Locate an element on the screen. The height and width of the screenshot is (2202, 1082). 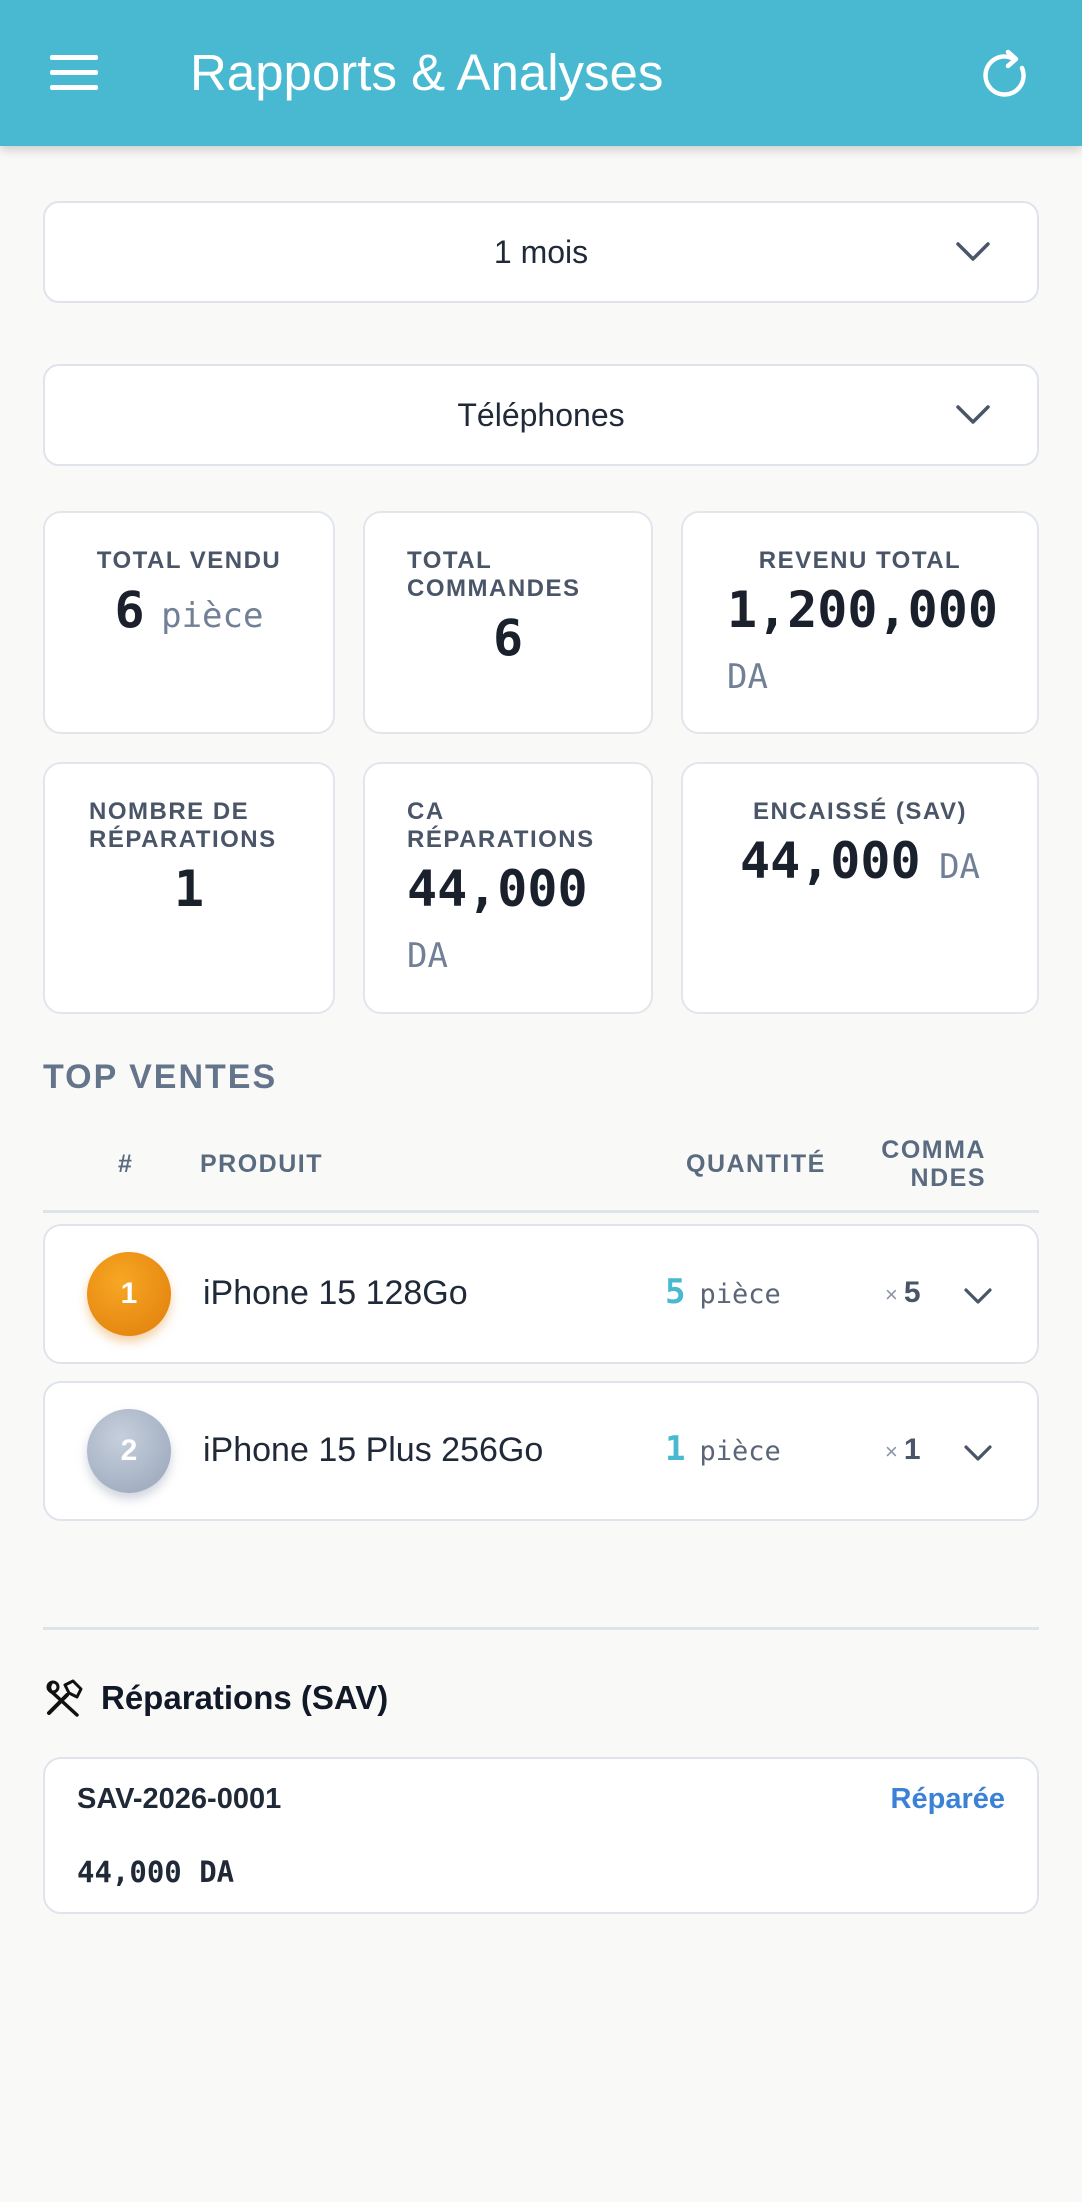
stat-card-total-revenue: REVENU TOTAL 1,200,000 DA is located at coordinates (860, 622).